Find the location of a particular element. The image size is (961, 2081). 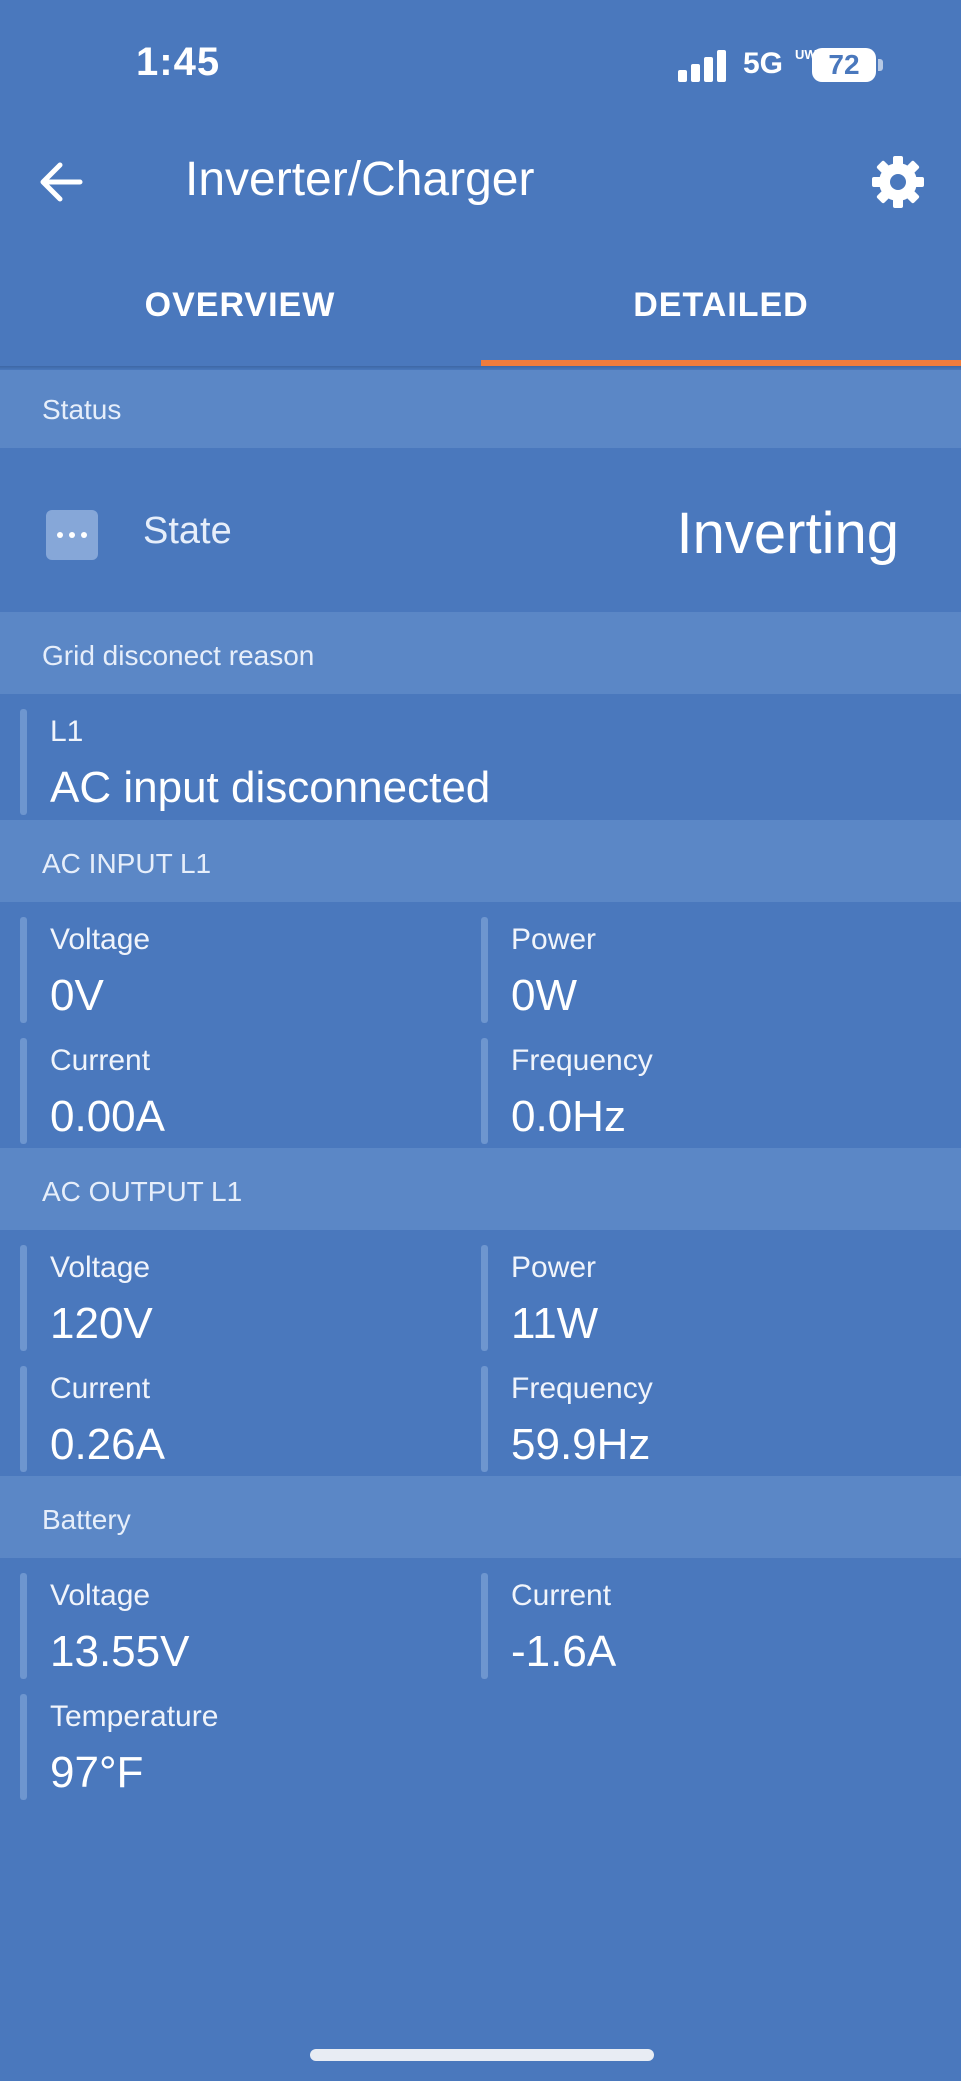

settings-button is located at coordinates (898, 182).